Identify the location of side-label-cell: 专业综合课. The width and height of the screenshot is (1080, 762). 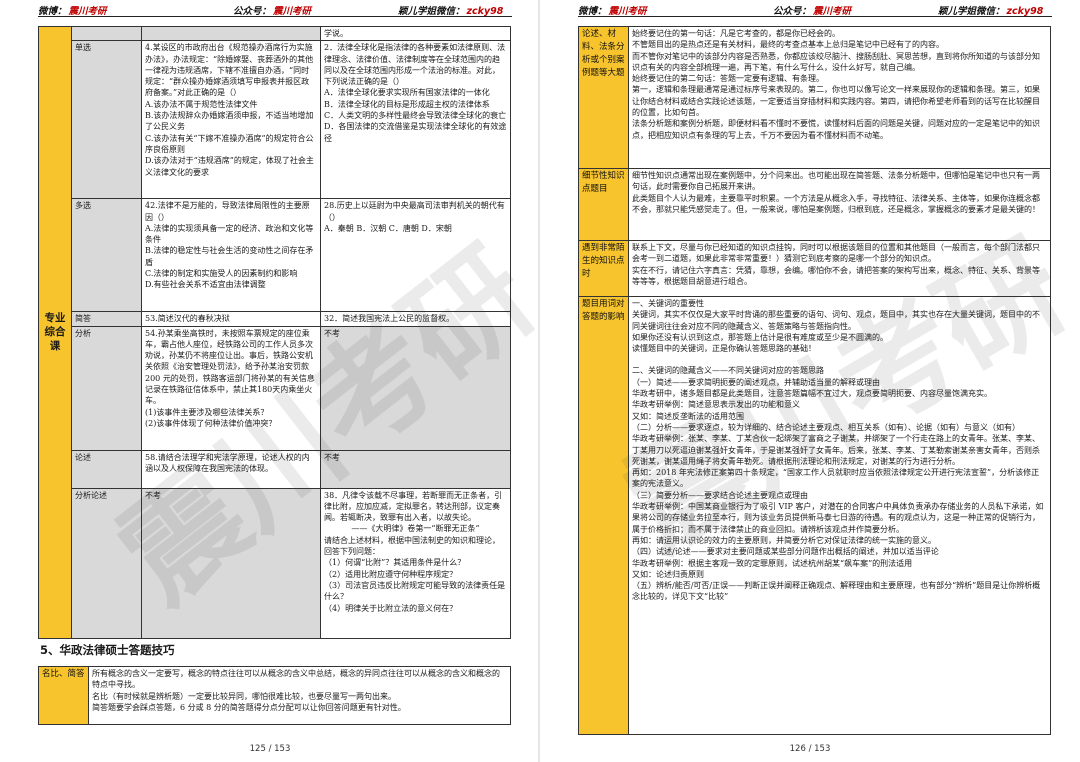
(55, 332).